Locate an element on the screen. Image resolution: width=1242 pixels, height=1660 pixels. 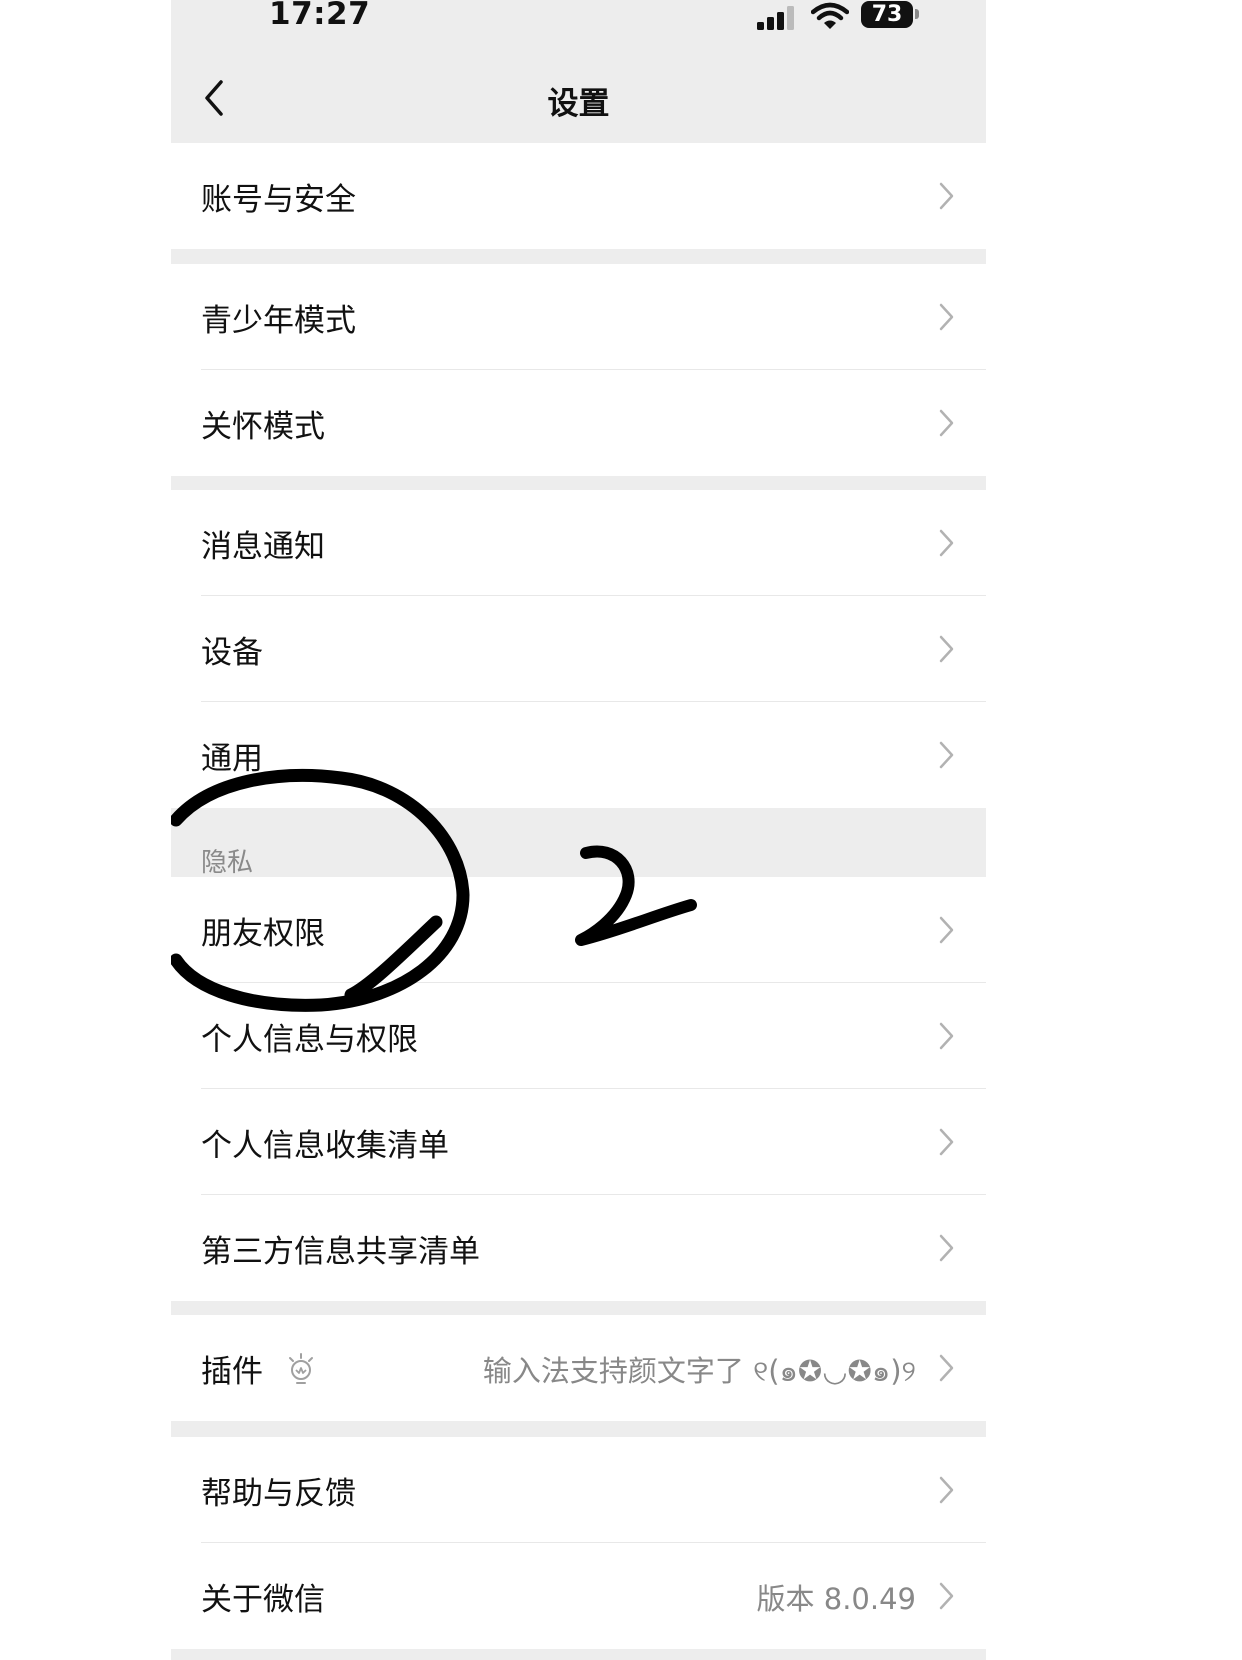
row-notifications: 消息通知 is located at coordinates (578, 543).